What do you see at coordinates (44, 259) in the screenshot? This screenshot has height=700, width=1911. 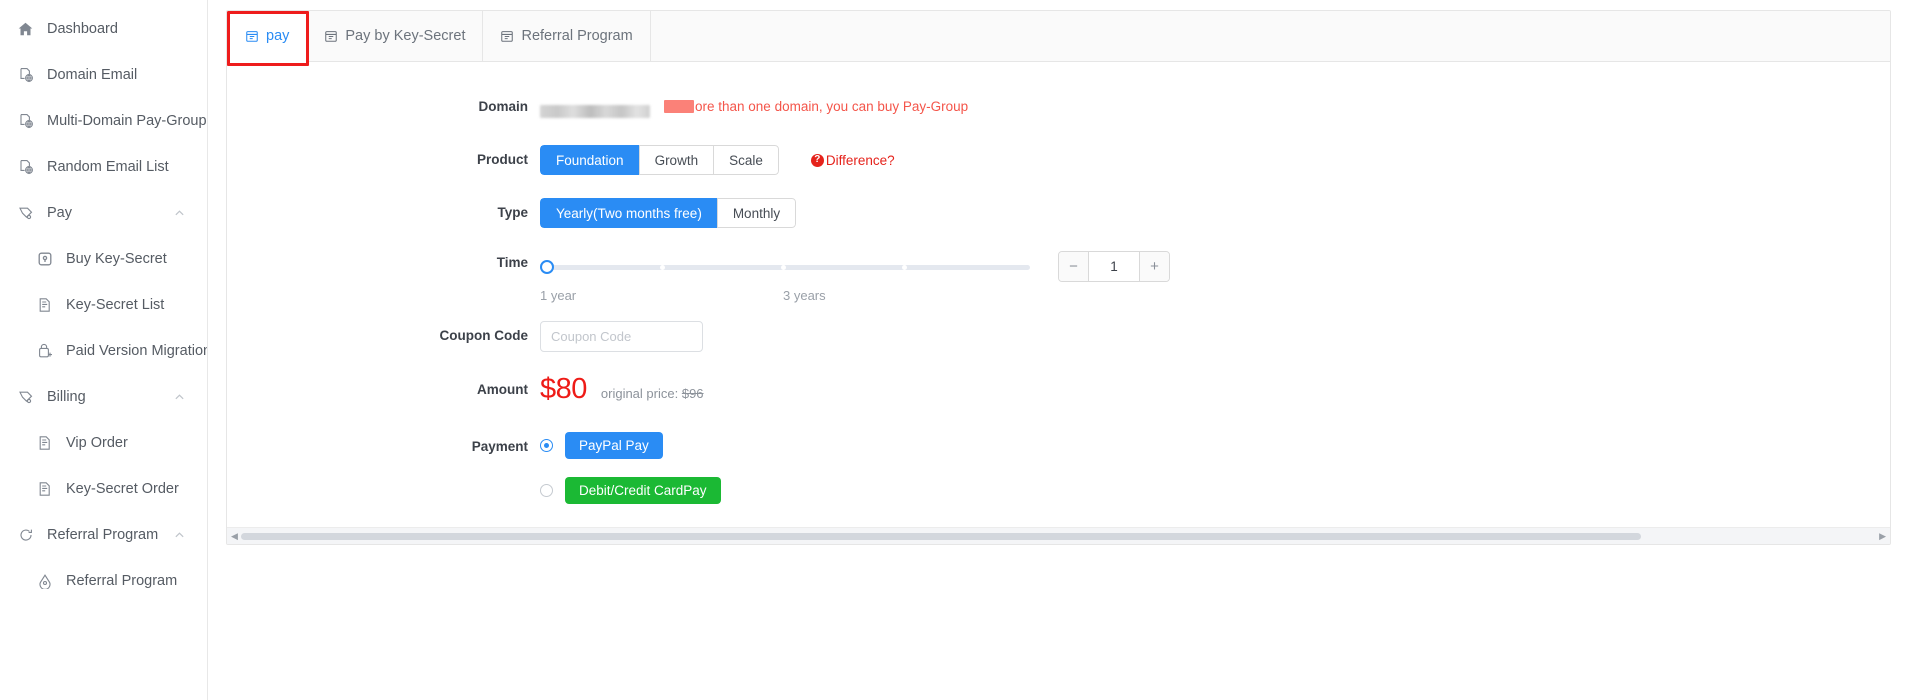 I see `key-box-icon` at bounding box center [44, 259].